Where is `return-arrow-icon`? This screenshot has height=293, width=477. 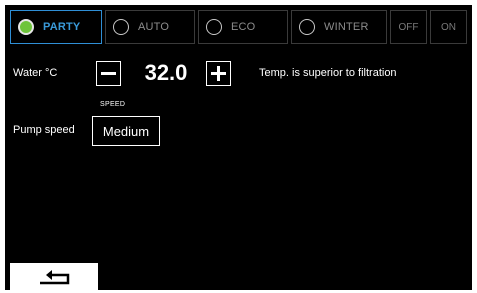
return-arrow-icon is located at coordinates (55, 277).